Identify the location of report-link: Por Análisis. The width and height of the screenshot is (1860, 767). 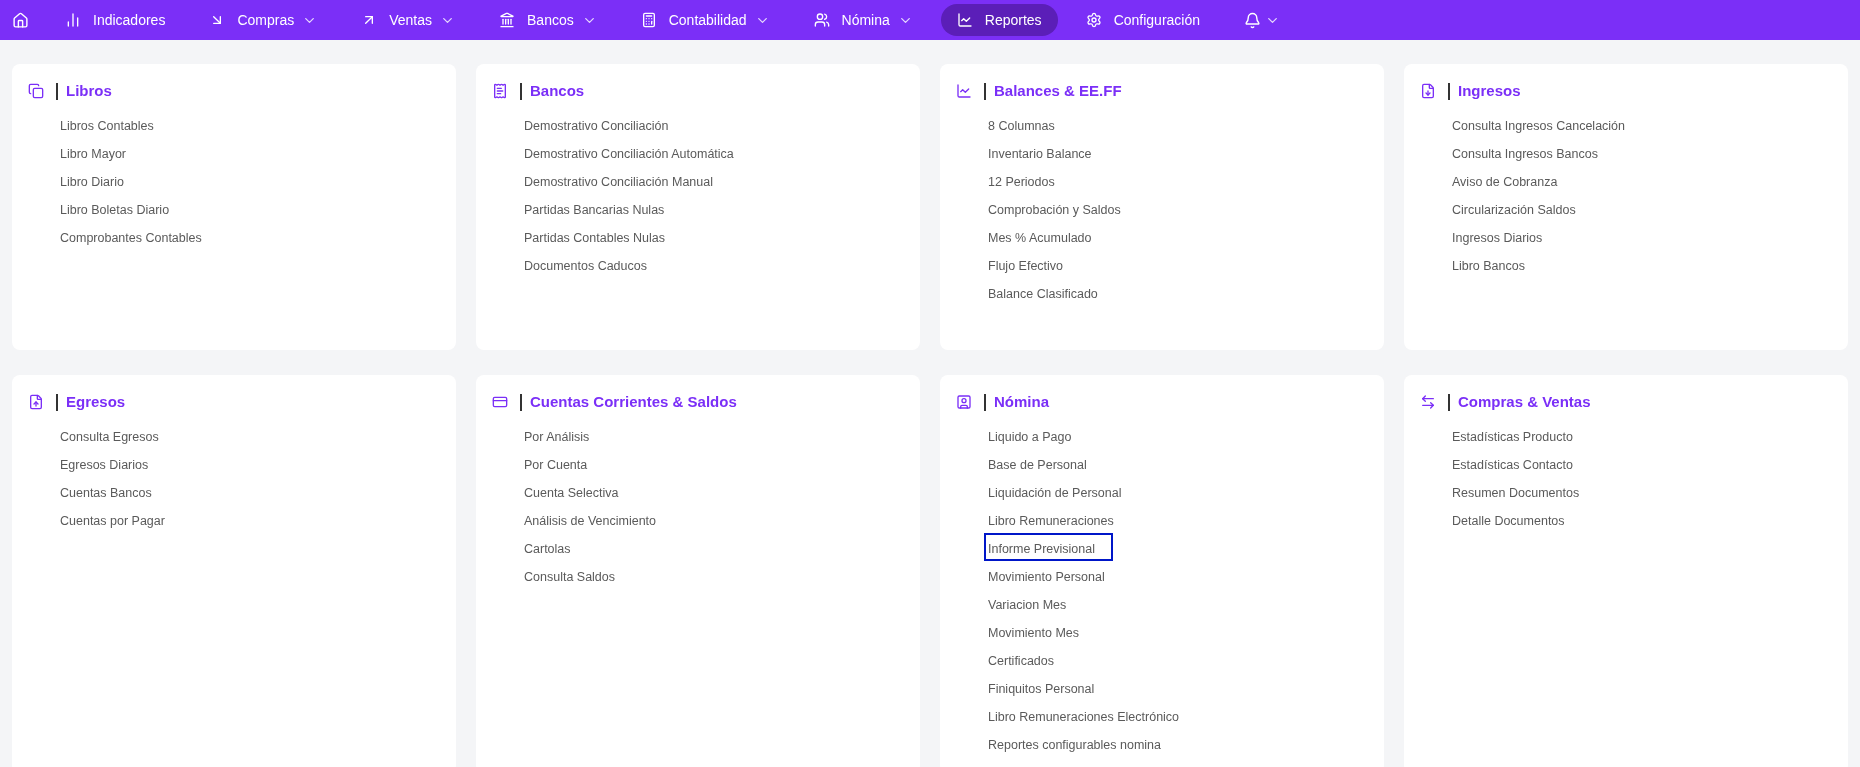
(557, 435).